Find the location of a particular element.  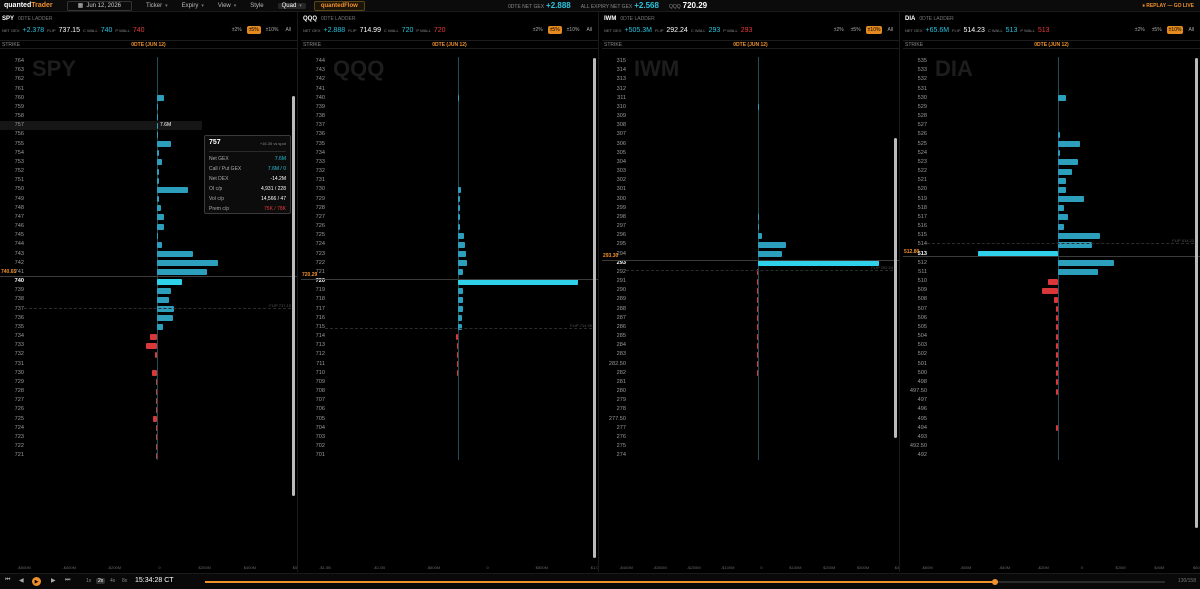

step-back-icon: ◀ is located at coordinates (21, 580).